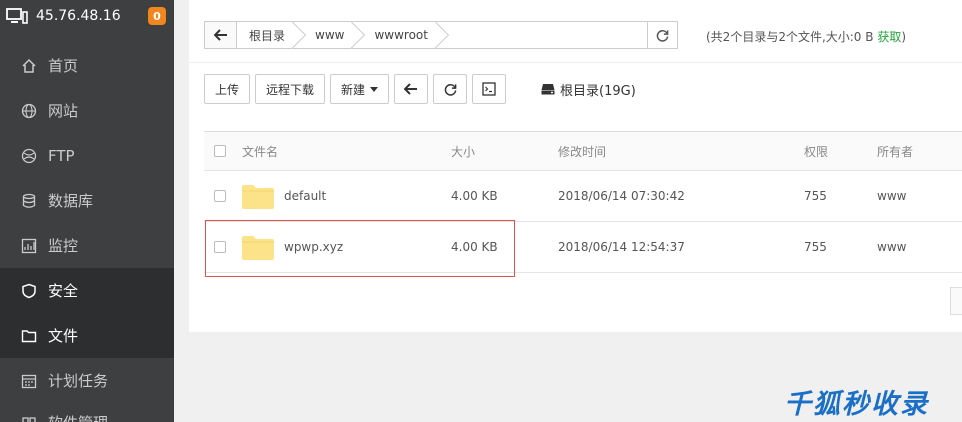 This screenshot has width=962, height=422. What do you see at coordinates (266, 35) in the screenshot?
I see `breadcrumb-root: 根目录` at bounding box center [266, 35].